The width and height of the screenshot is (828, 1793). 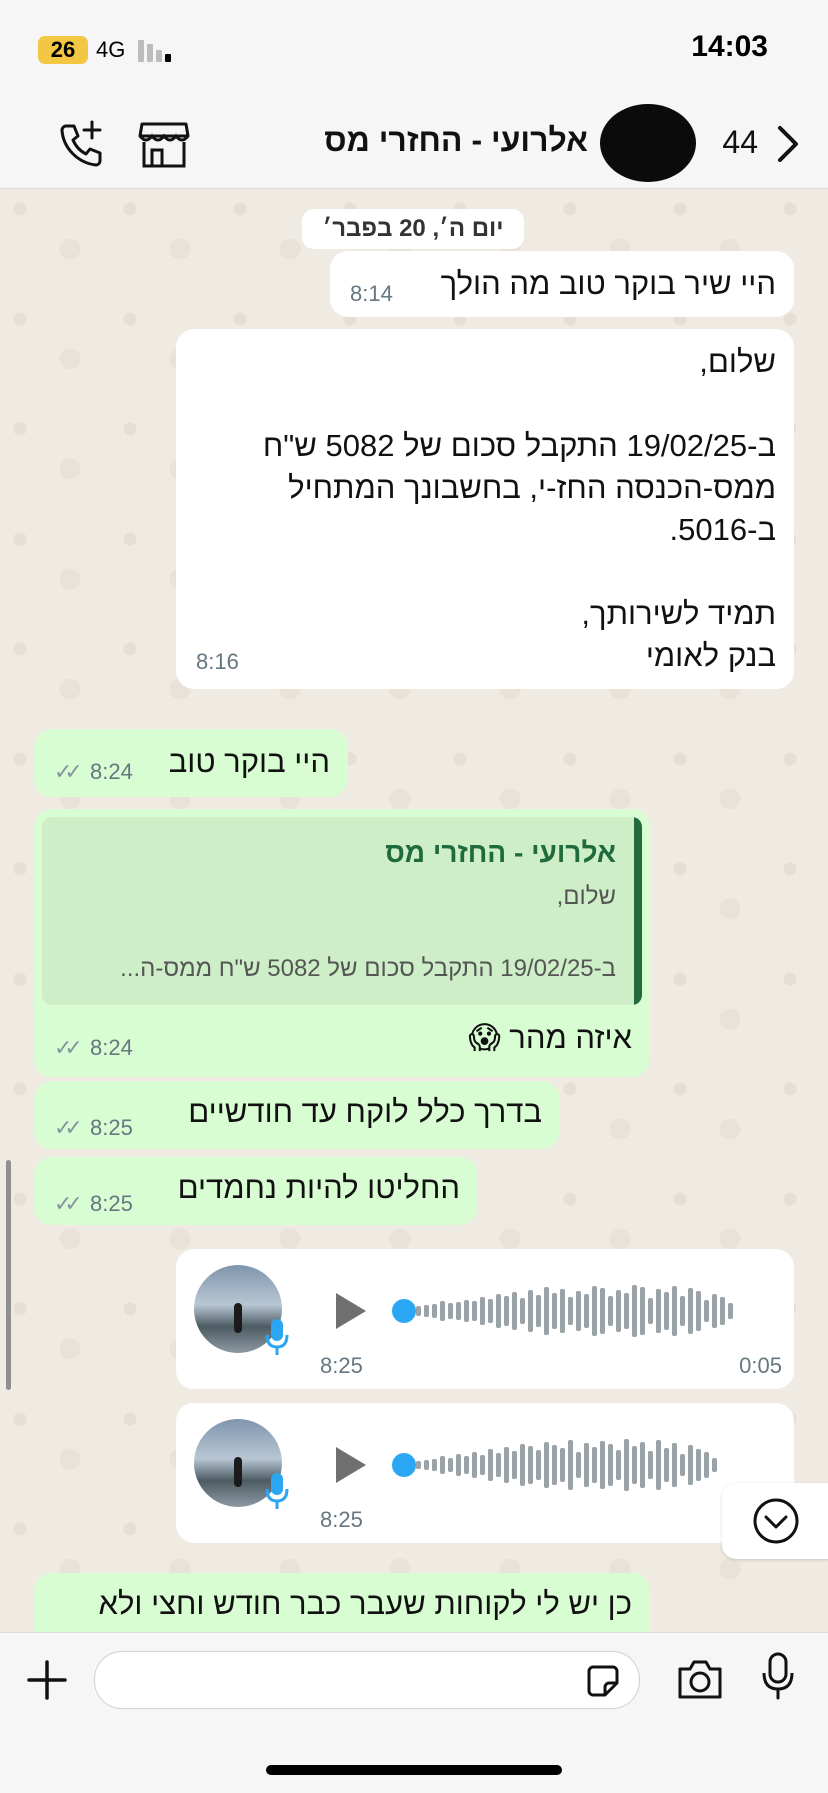 What do you see at coordinates (414, 50) in the screenshot?
I see `status-bar: 26 4G 14:03` at bounding box center [414, 50].